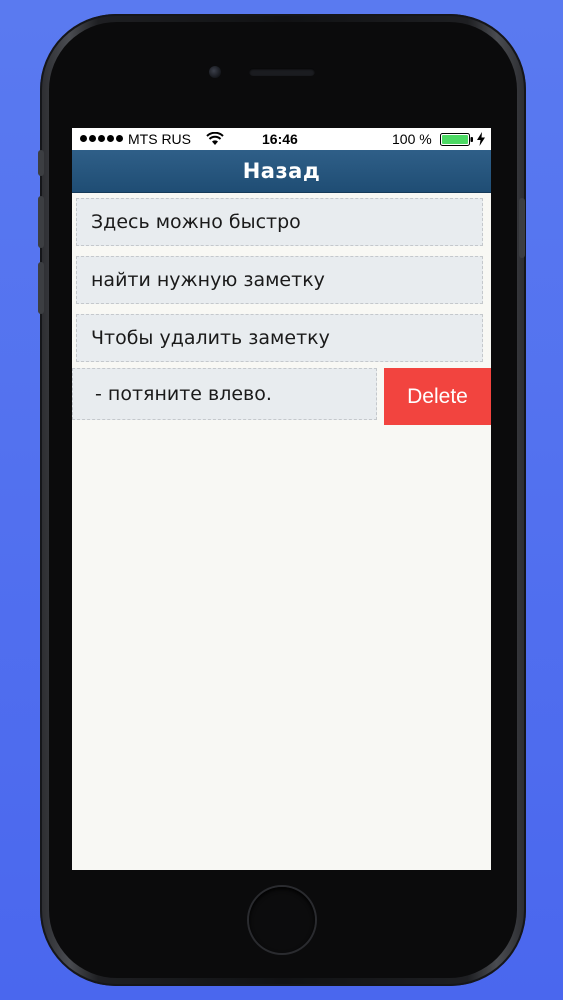 The image size is (563, 1000). I want to click on mute-switch, so click(41, 163).